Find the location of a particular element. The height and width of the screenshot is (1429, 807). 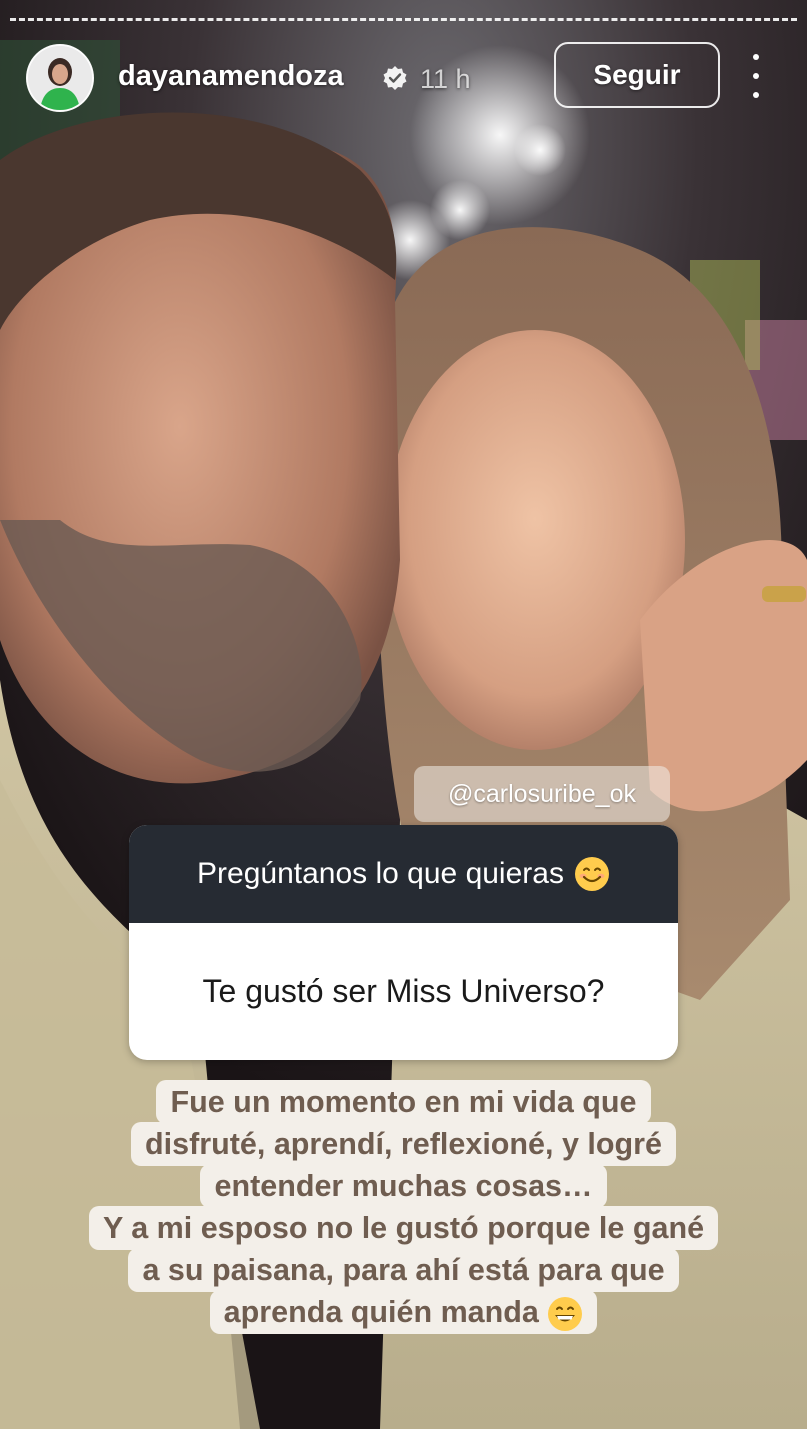

mention-sticker: @carlosuribe_ok is located at coordinates (542, 794).